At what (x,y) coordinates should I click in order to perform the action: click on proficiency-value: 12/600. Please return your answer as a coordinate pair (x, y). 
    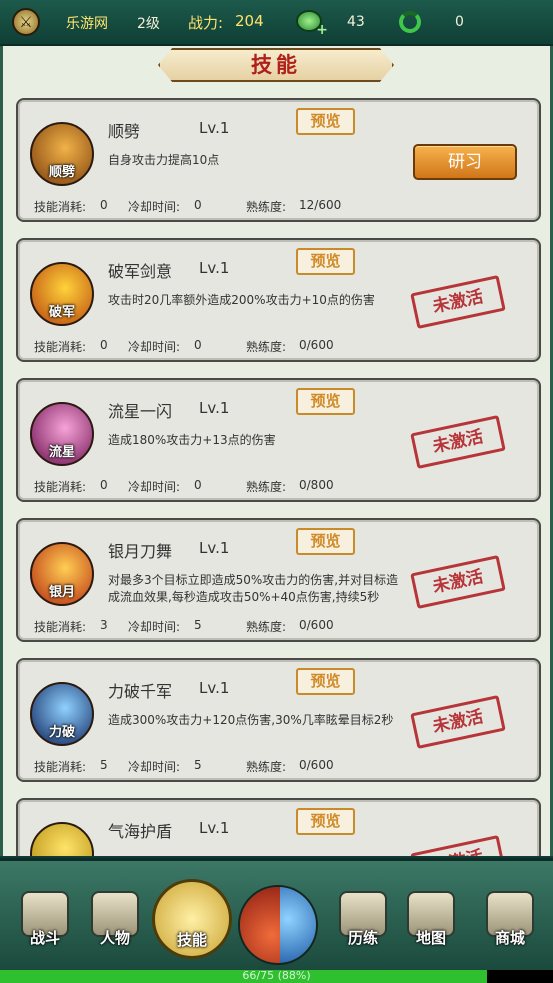
    Looking at the image, I should click on (320, 205).